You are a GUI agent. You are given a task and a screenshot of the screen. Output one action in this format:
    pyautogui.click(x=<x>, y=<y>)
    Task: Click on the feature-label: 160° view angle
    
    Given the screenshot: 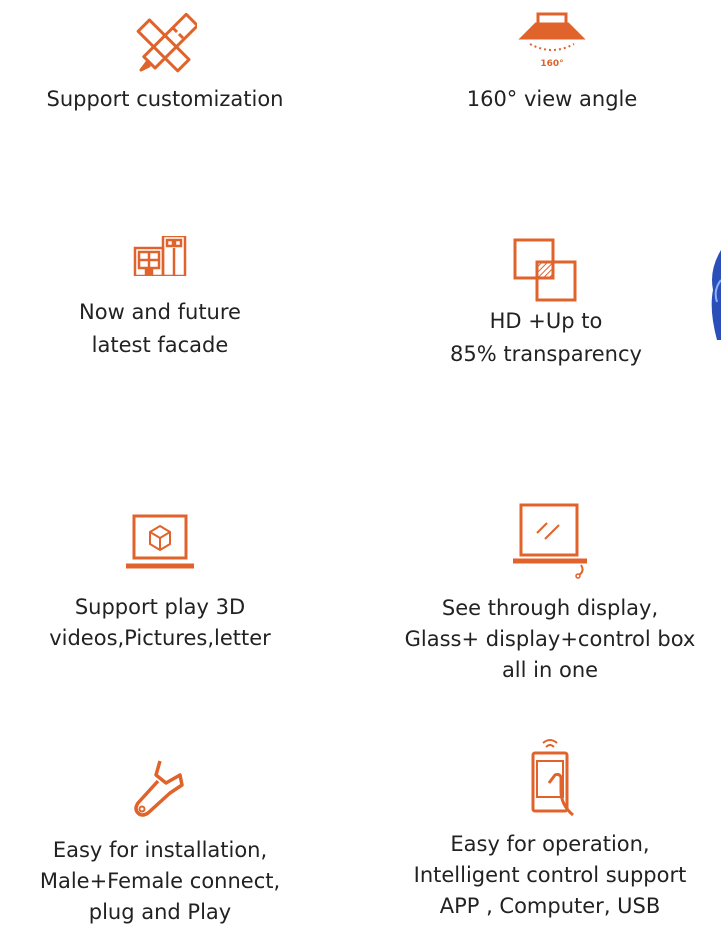 What is the action you would take?
    pyautogui.click(x=552, y=99)
    